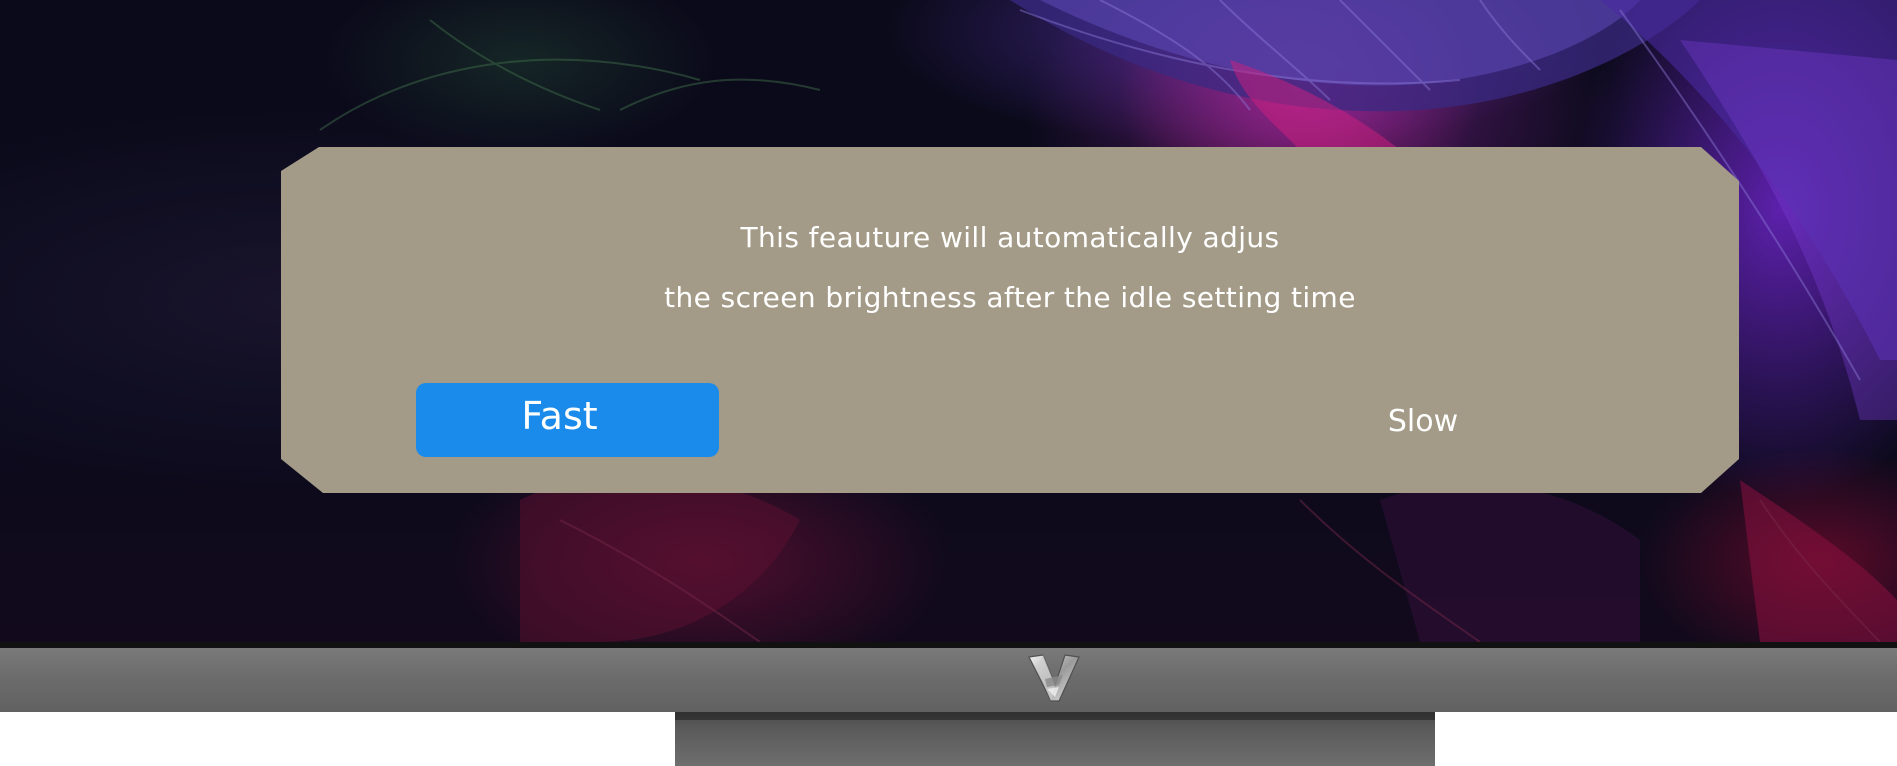 The image size is (1897, 766). What do you see at coordinates (1055, 716) in the screenshot?
I see `monitor-stand-shadow` at bounding box center [1055, 716].